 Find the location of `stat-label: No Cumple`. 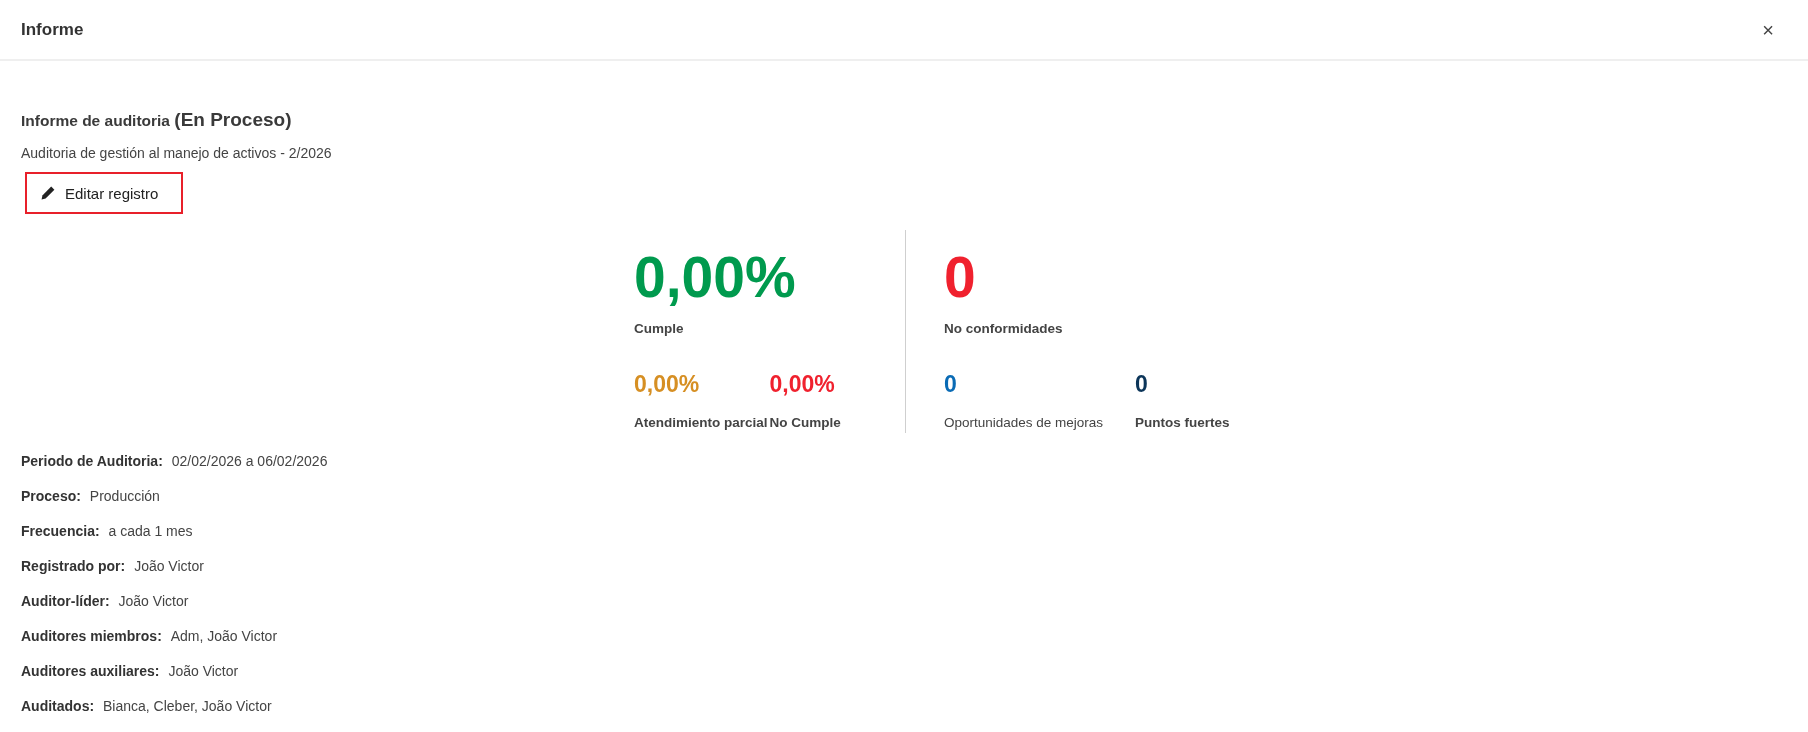

stat-label: No Cumple is located at coordinates (805, 423).